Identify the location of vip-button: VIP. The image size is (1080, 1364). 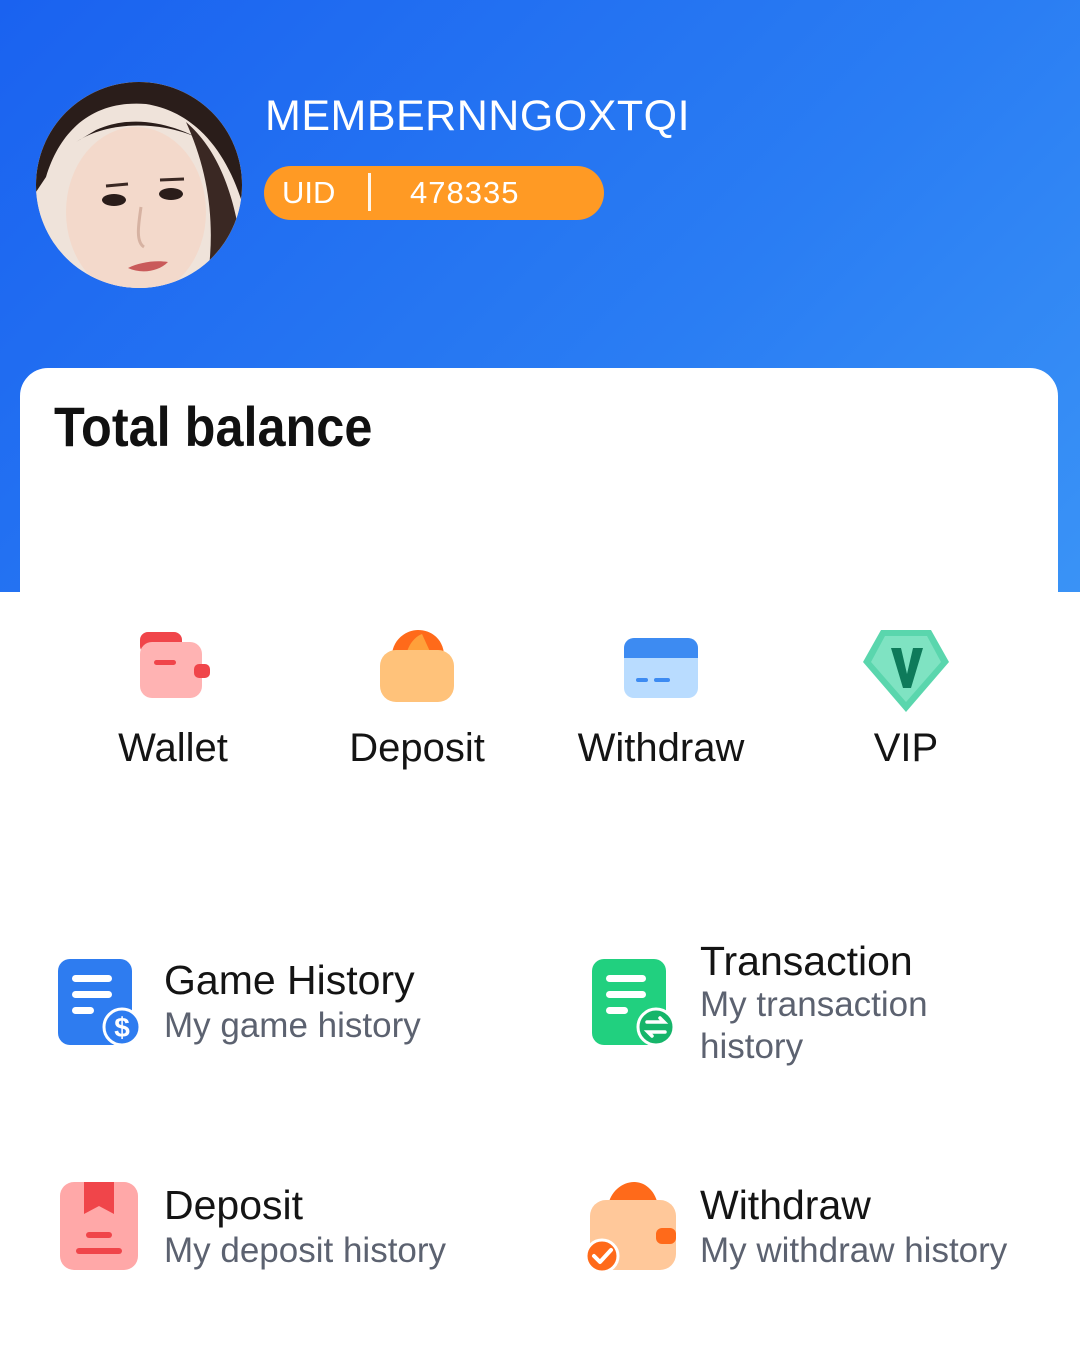
(906, 698).